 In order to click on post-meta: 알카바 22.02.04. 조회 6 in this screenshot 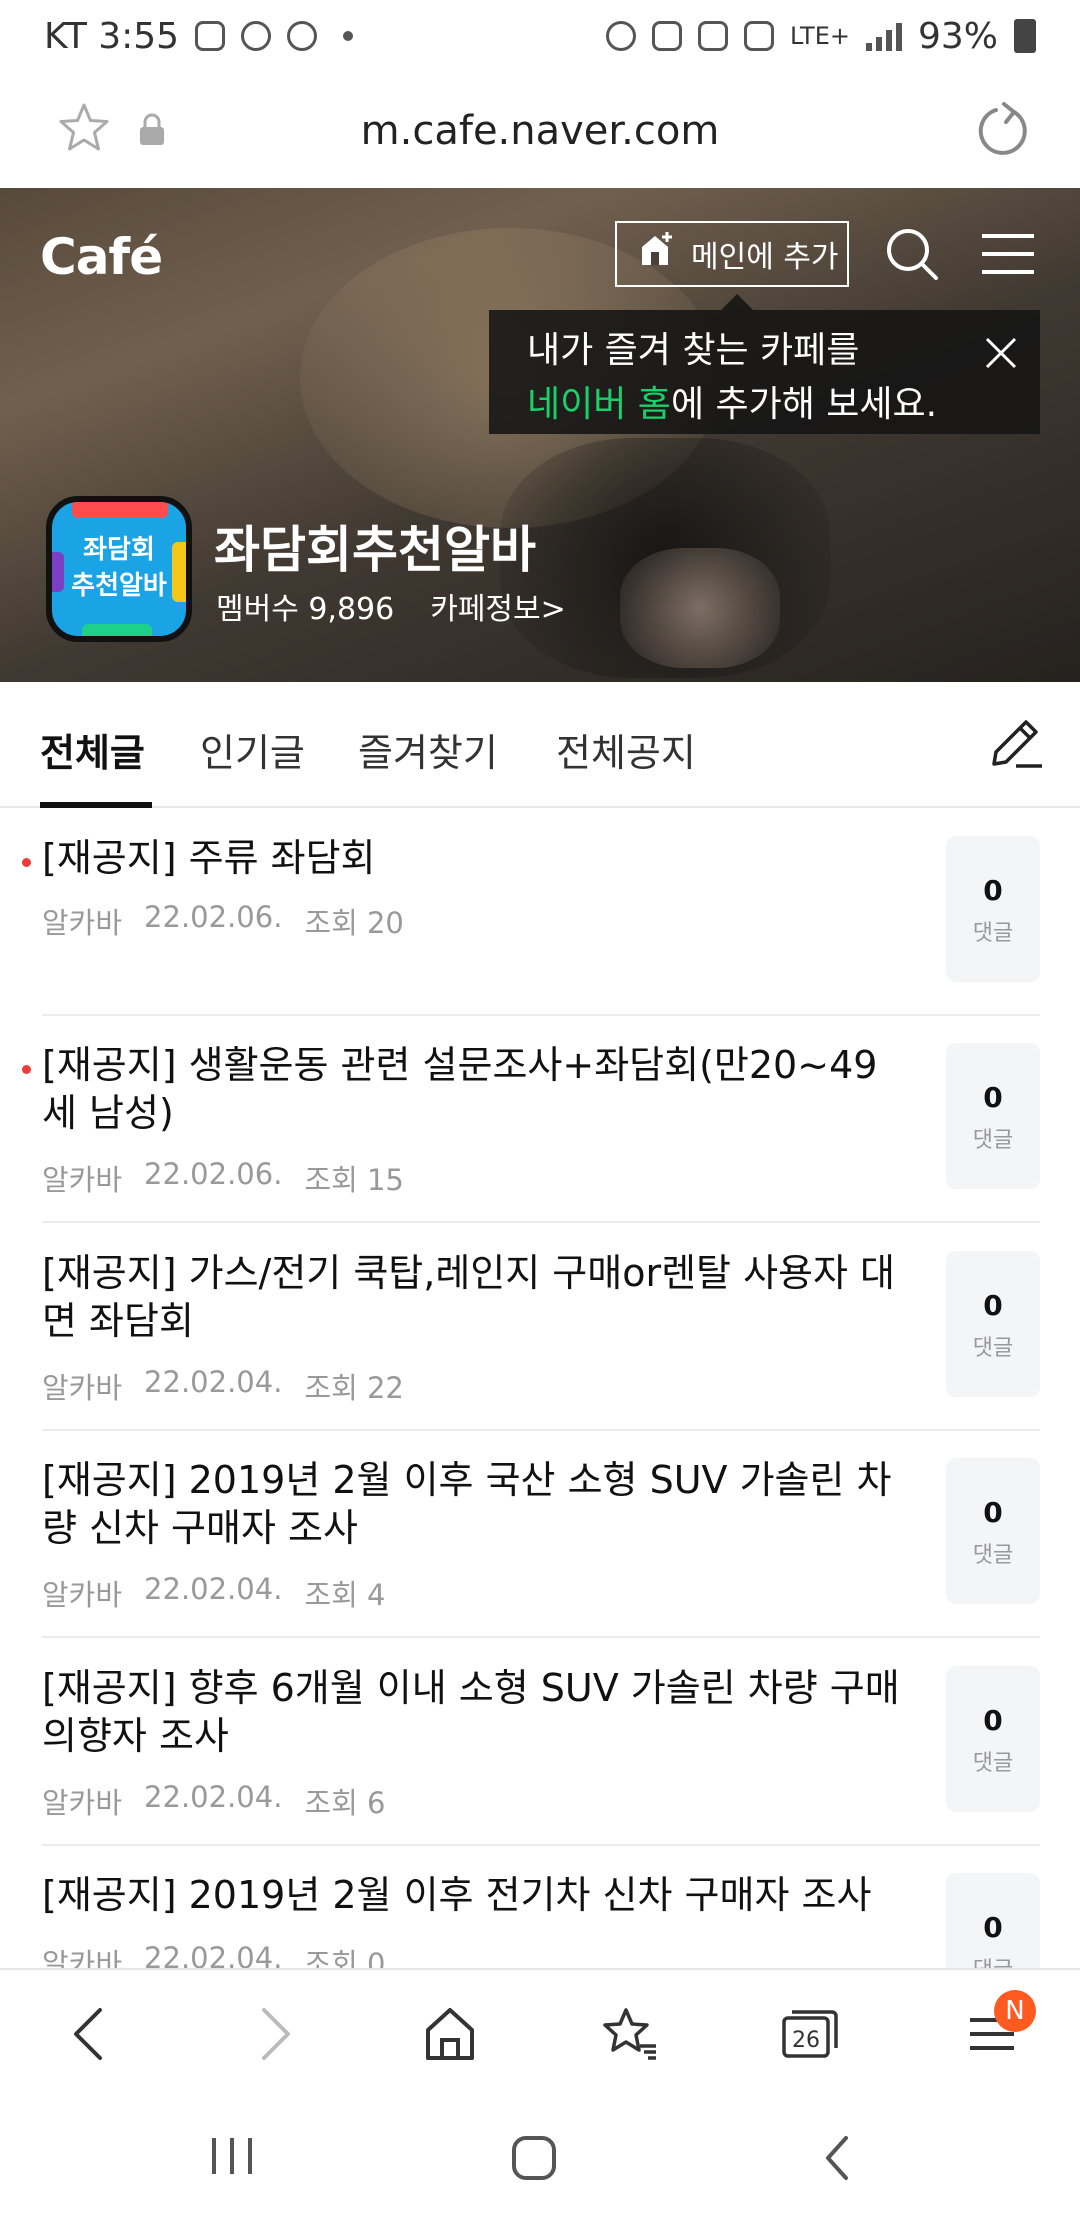, I will do `click(213, 1801)`.